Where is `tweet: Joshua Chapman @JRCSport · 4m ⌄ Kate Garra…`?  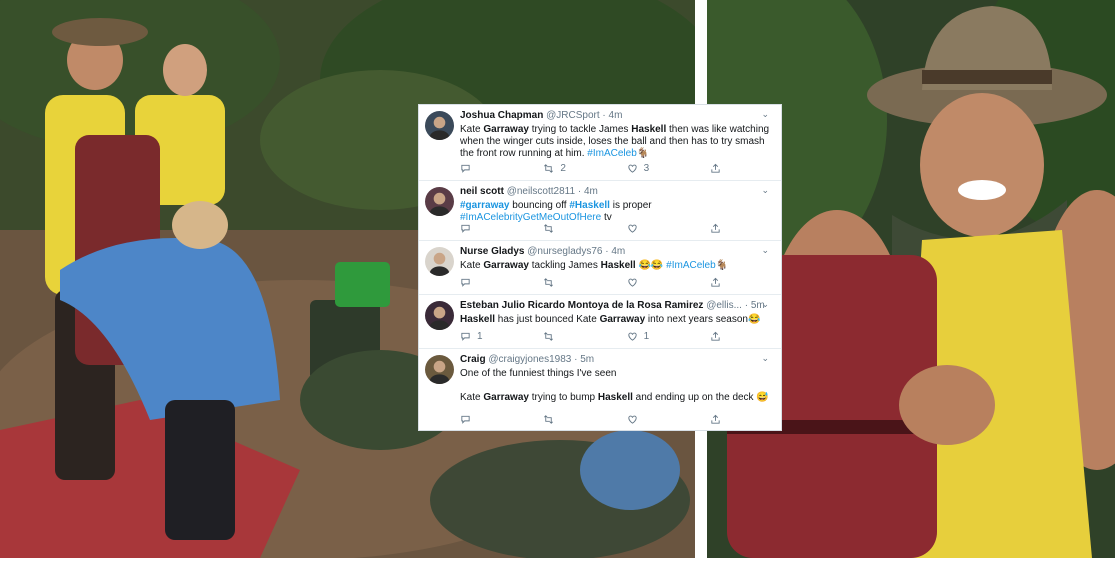
tweet: Joshua Chapman @JRCSport · 4m ⌄ Kate Garra… is located at coordinates (600, 143).